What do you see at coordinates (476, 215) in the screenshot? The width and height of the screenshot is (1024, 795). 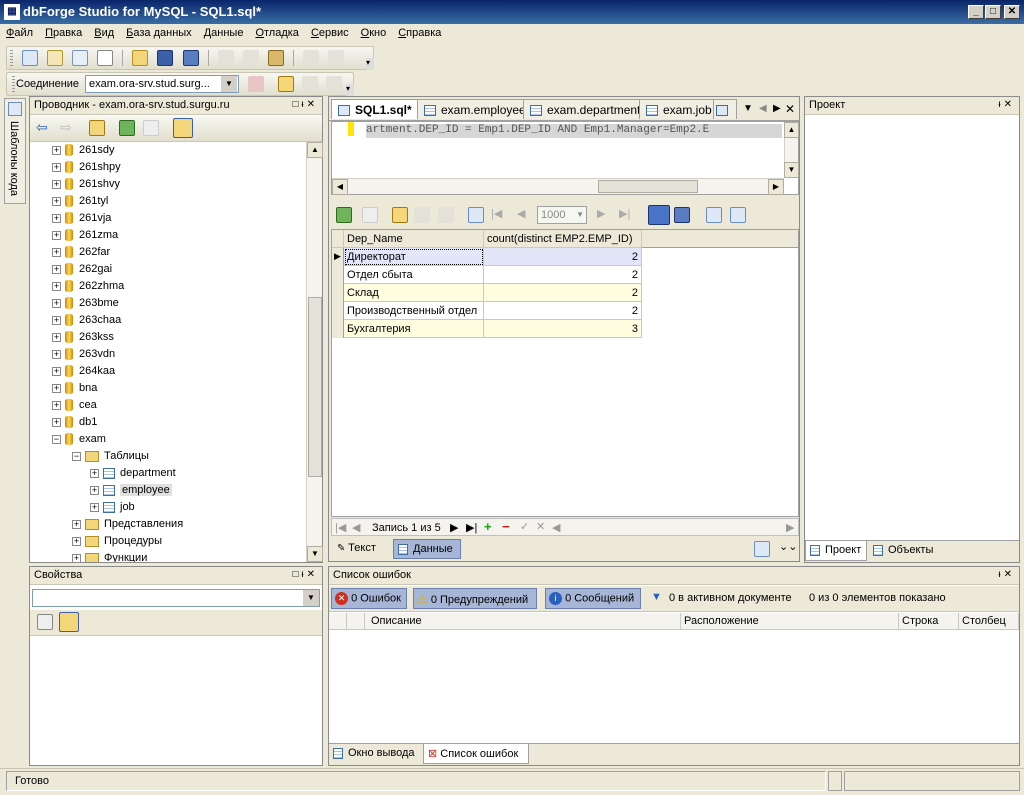 I see `copy-rows-icon` at bounding box center [476, 215].